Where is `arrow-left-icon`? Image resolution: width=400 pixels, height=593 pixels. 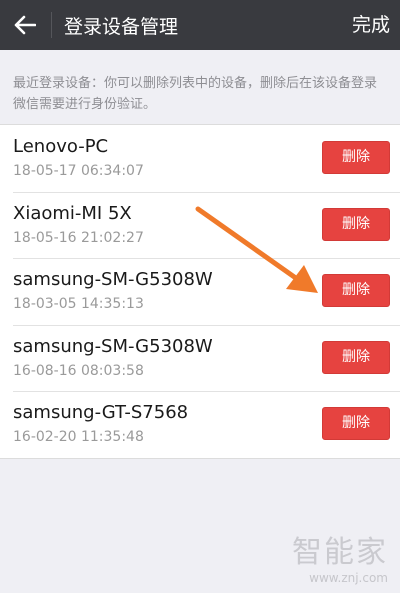 arrow-left-icon is located at coordinates (25, 25).